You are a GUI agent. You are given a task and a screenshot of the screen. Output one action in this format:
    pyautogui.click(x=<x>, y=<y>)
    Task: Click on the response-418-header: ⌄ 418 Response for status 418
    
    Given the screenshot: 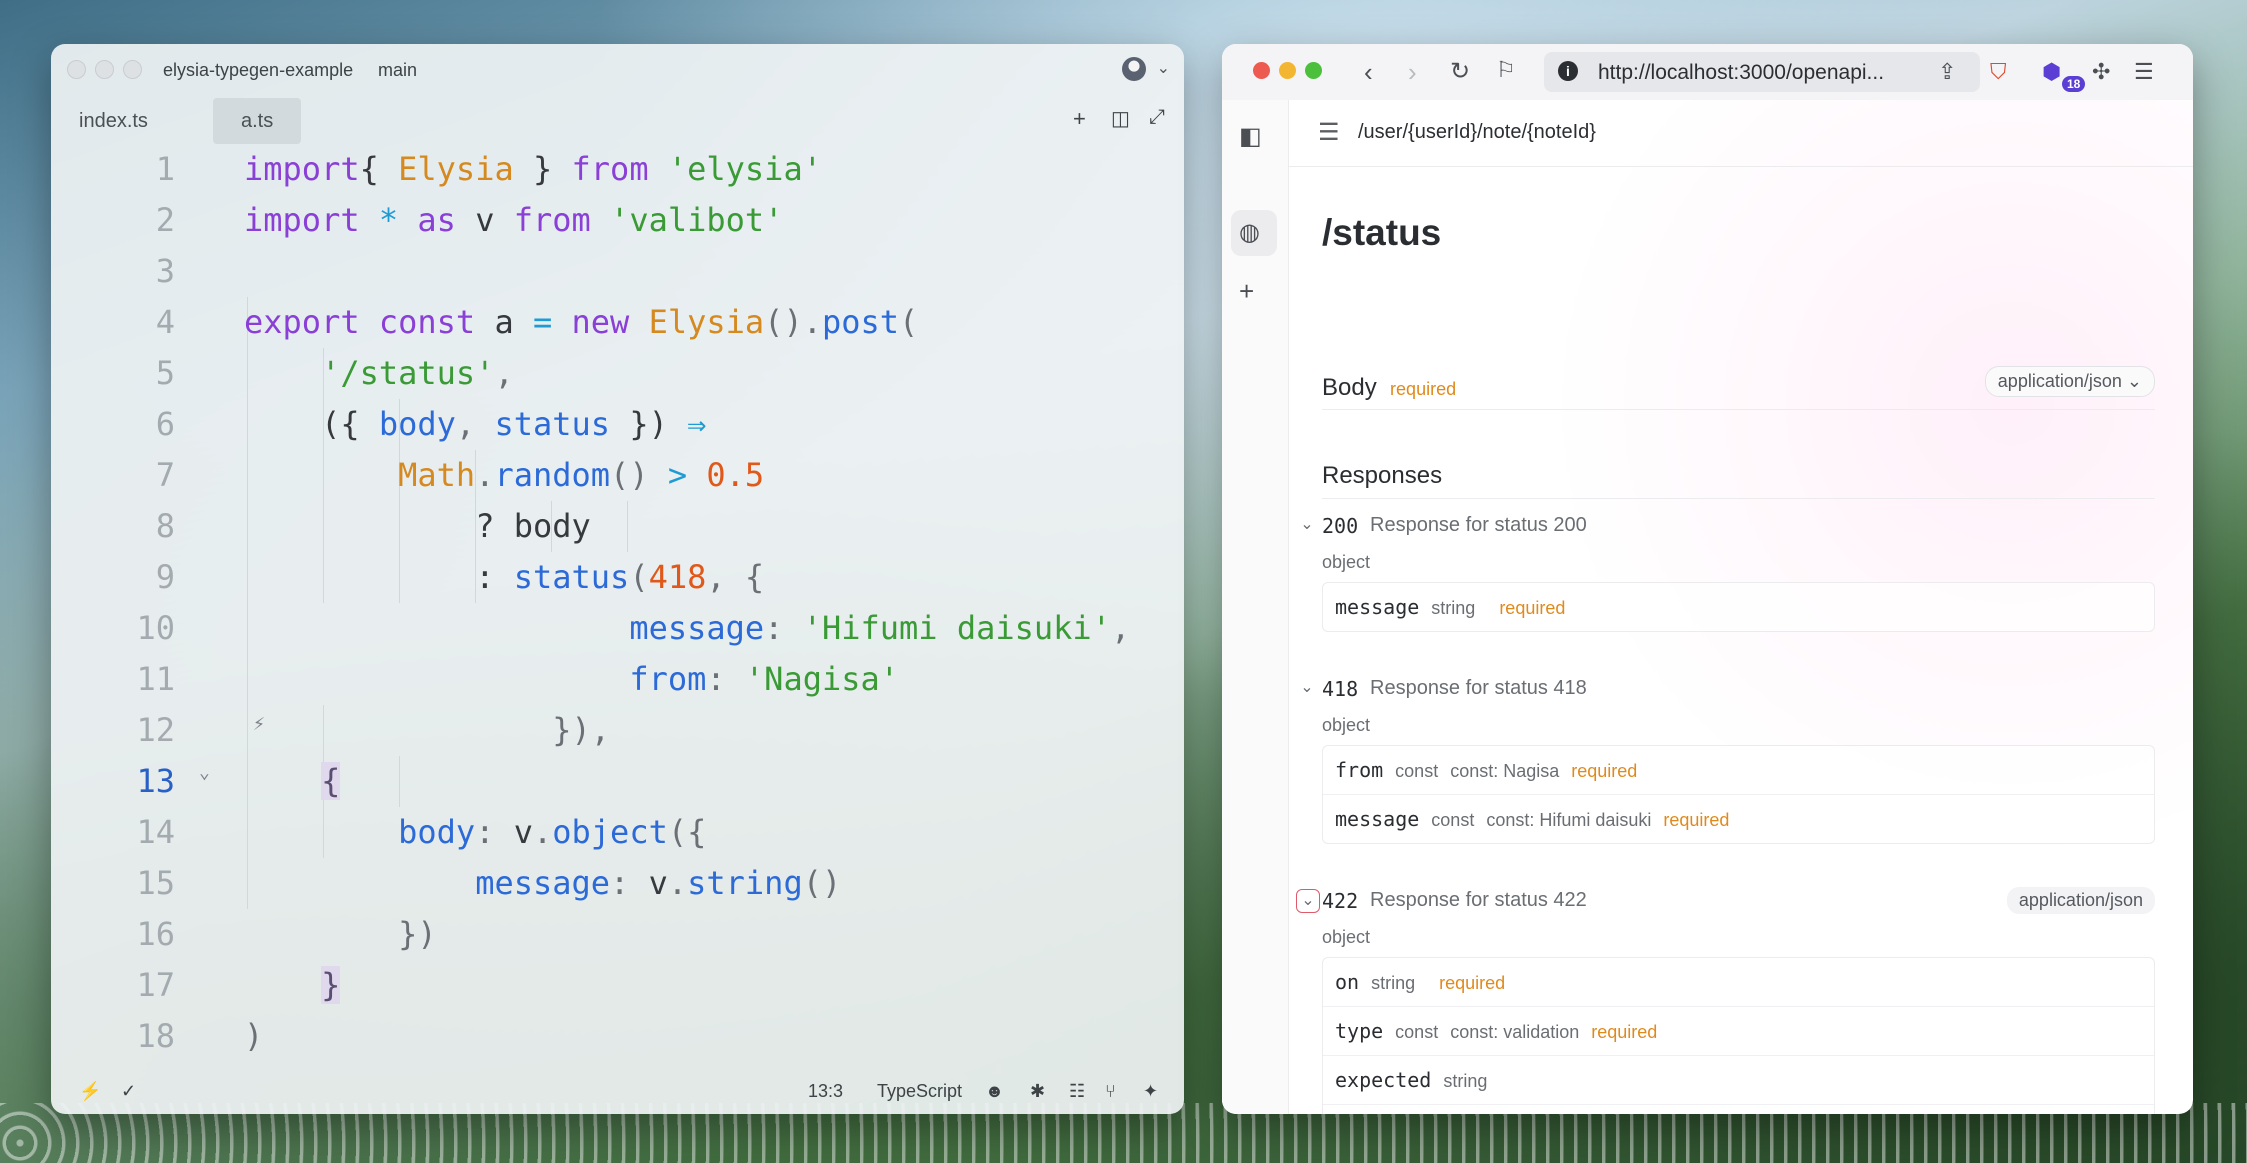 What is the action you would take?
    pyautogui.click(x=1740, y=692)
    